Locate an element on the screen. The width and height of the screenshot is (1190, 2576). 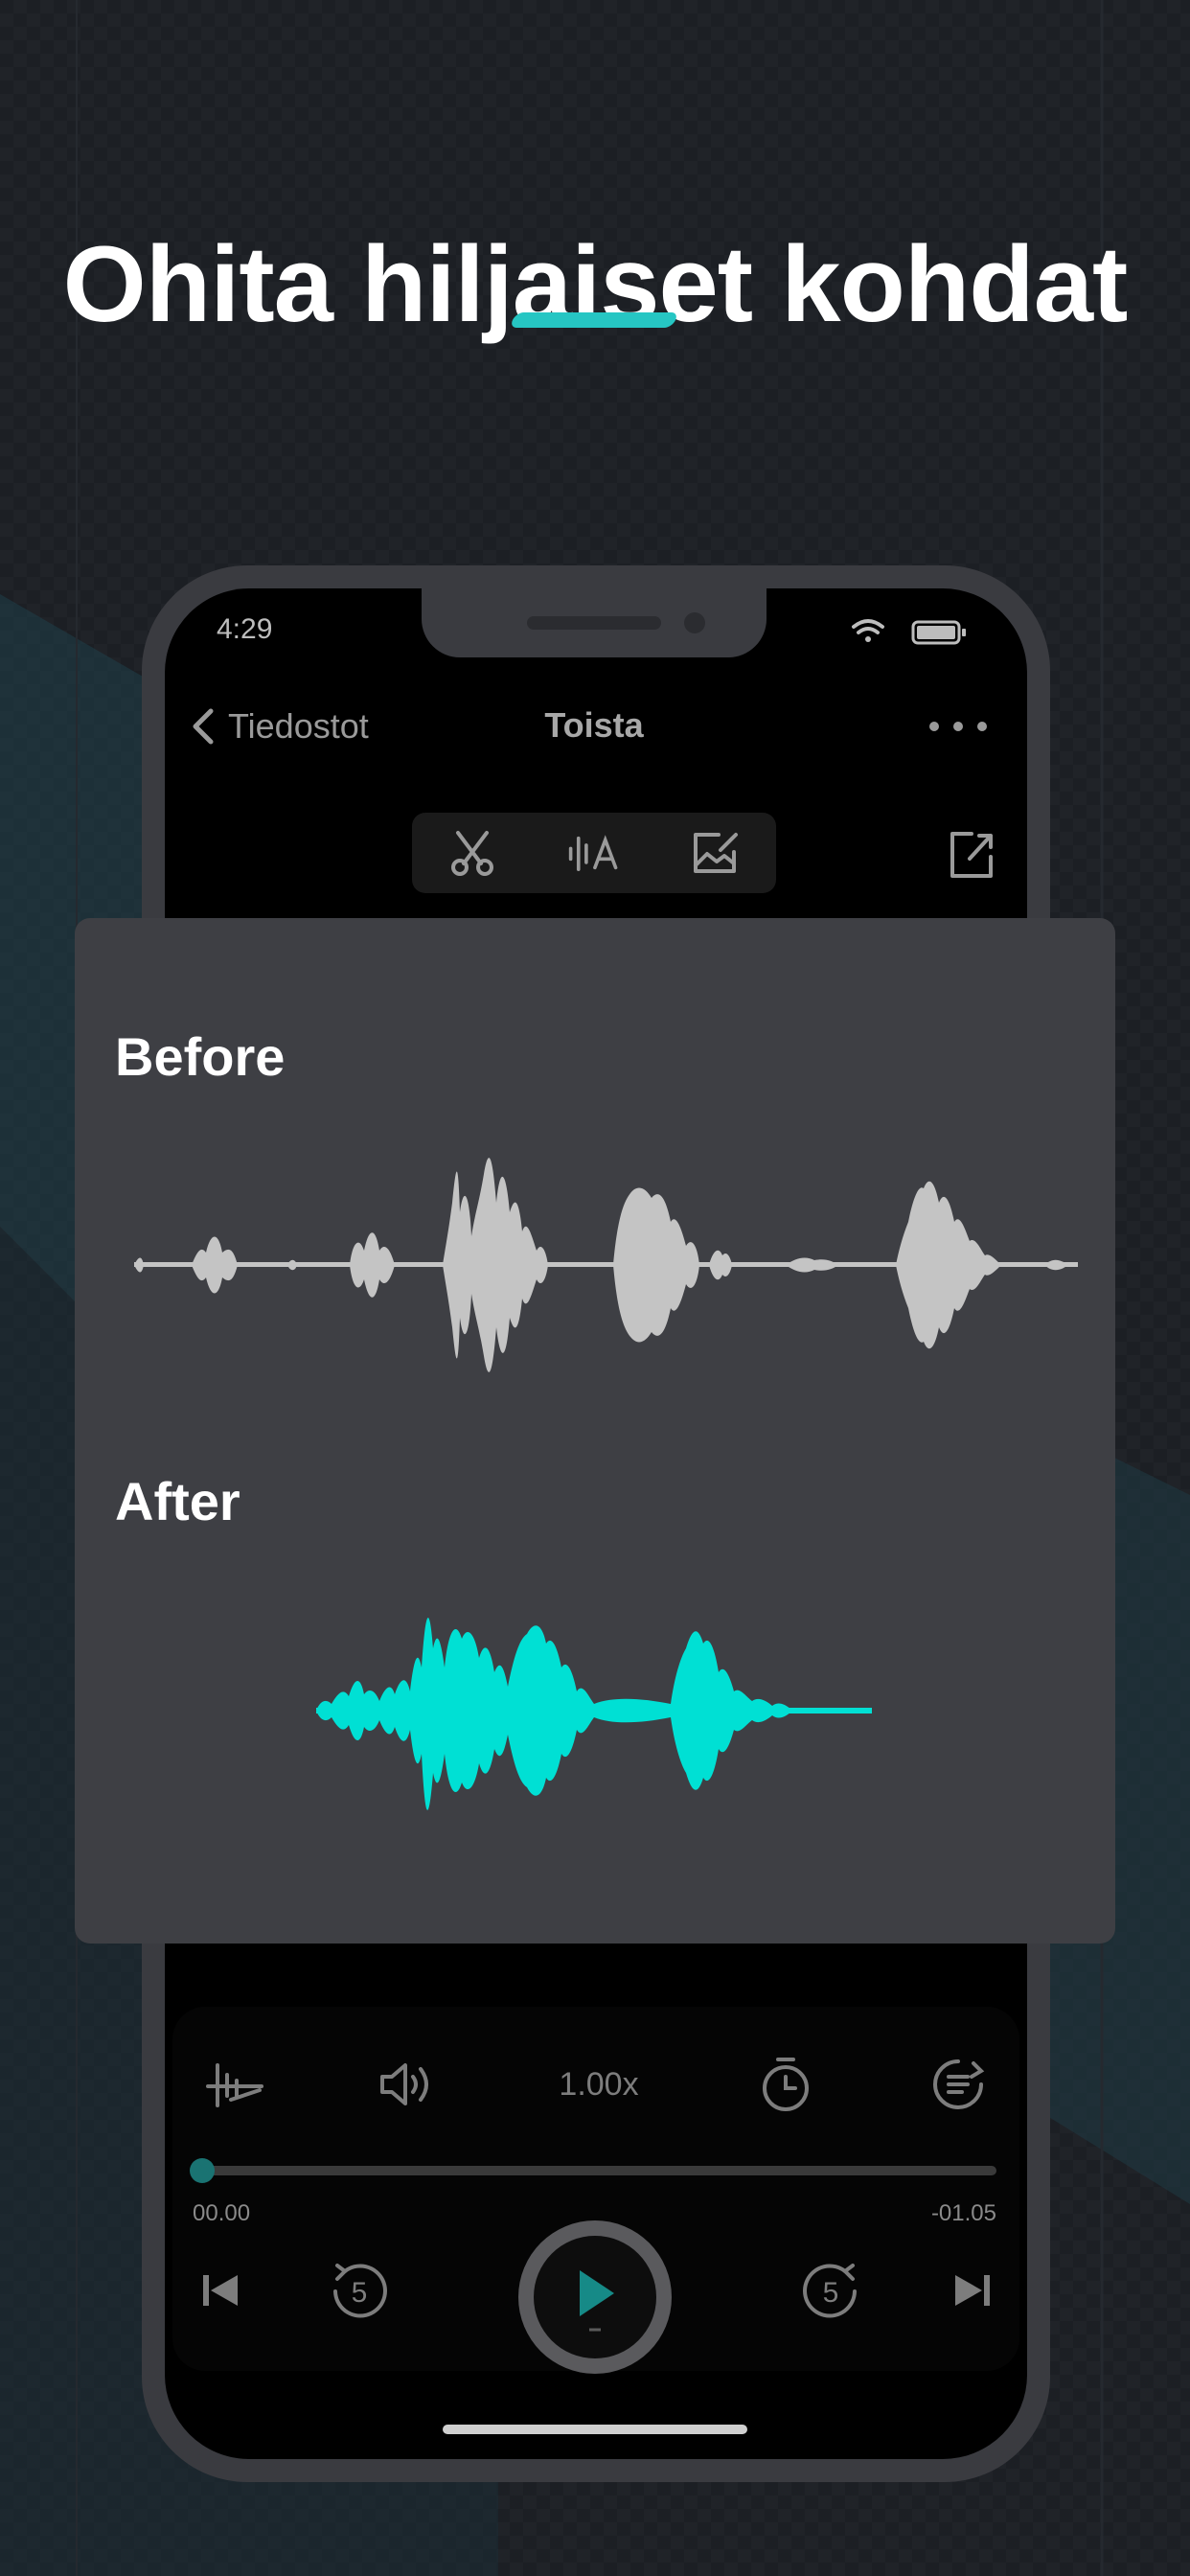
notch-speaker is located at coordinates (594, 623).